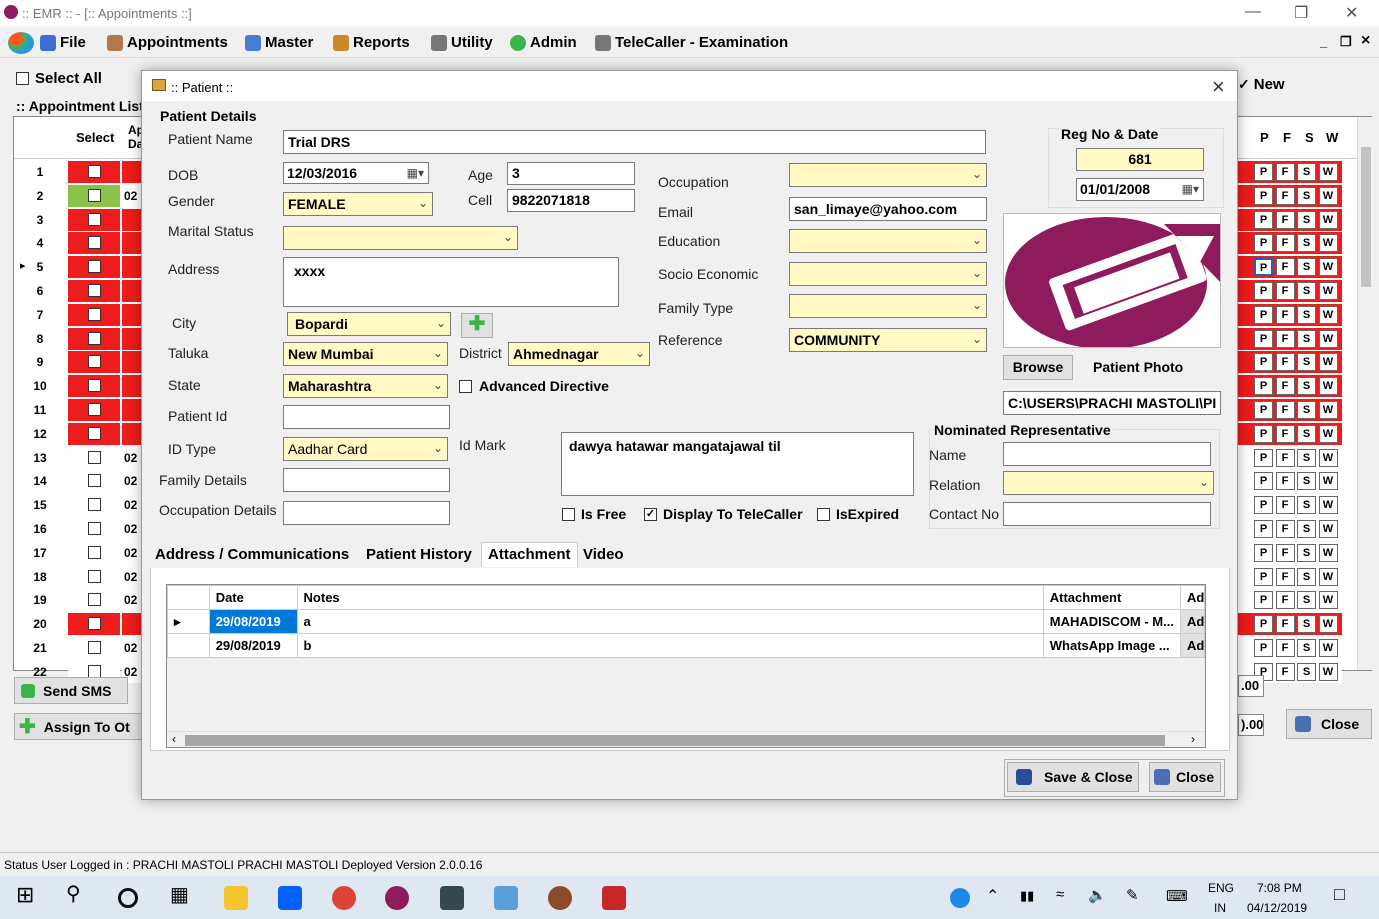  I want to click on socio-select: ⌄, so click(888, 274).